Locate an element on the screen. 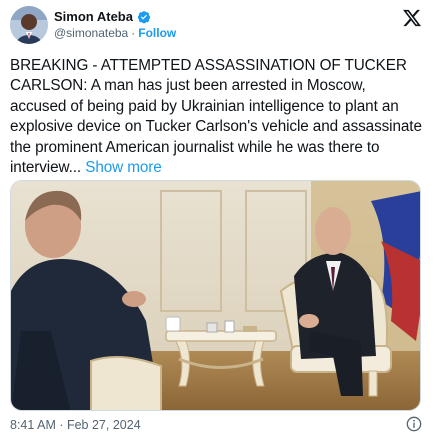 This screenshot has width=434, height=440. verified-badge-icon is located at coordinates (144, 17).